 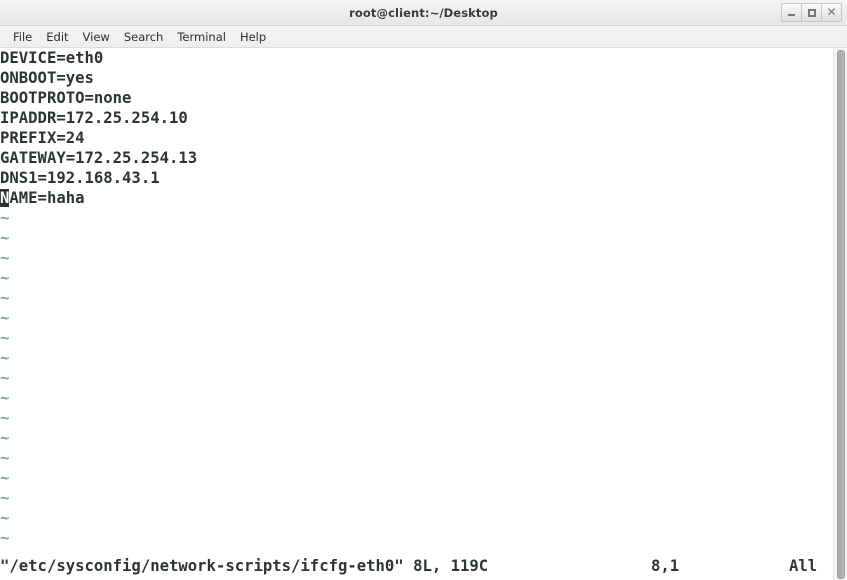 I want to click on maximize-icon, so click(x=811, y=12).